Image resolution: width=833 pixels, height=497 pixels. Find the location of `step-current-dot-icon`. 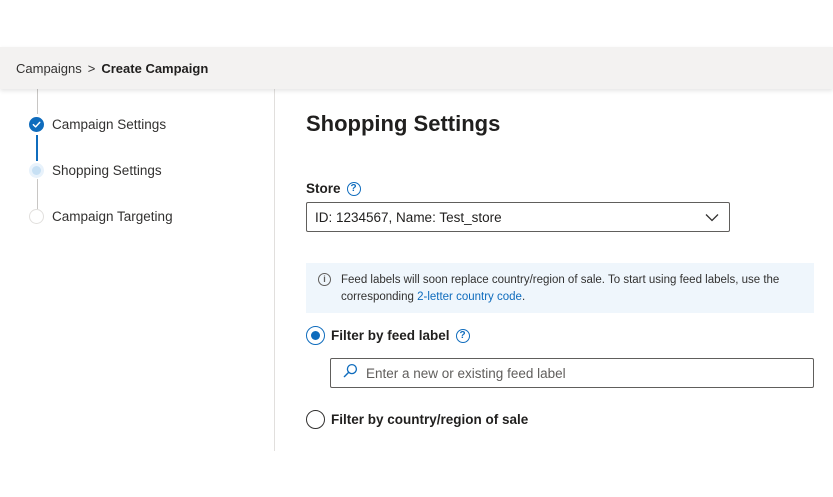

step-current-dot-icon is located at coordinates (36, 170).